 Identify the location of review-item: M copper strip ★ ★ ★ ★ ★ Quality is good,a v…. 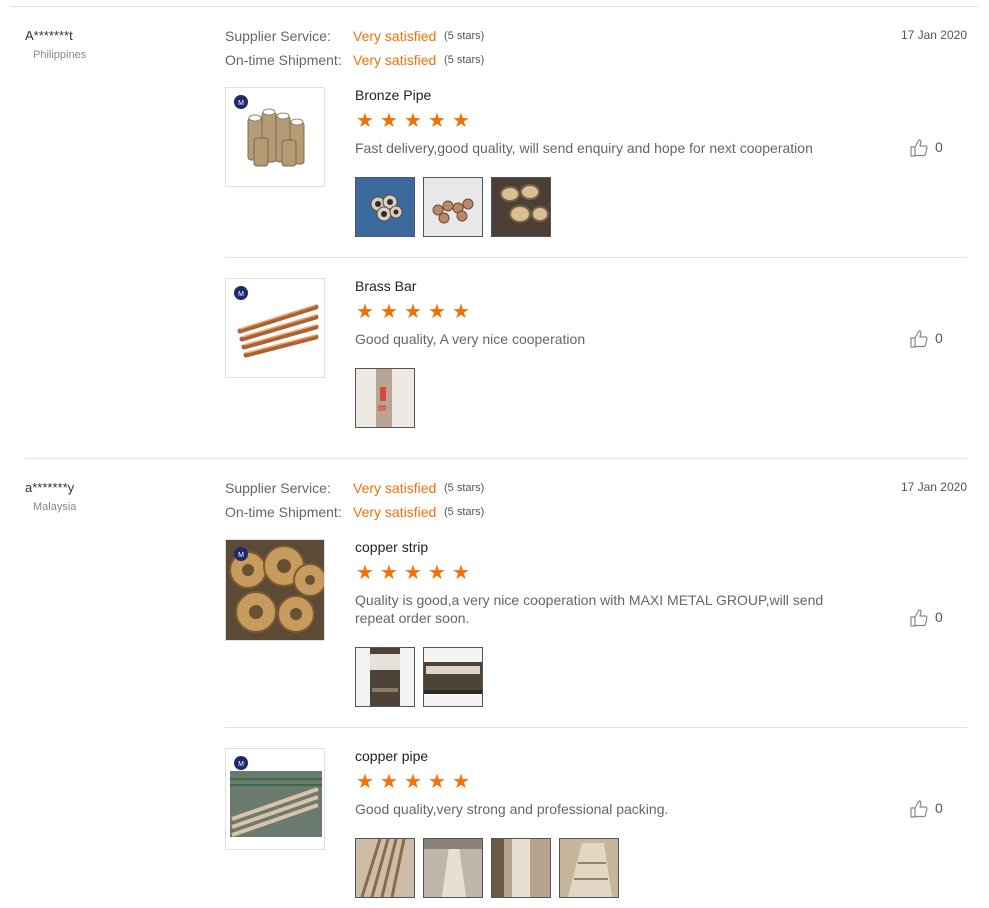
(596, 624).